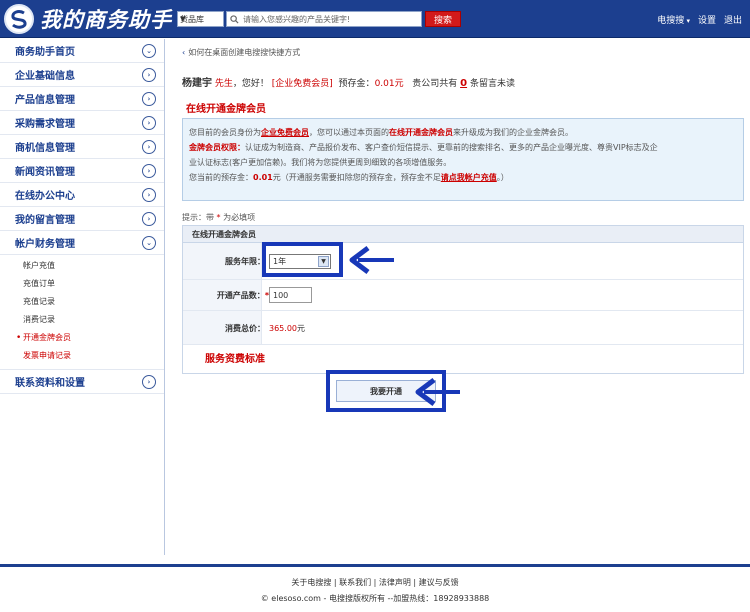 This screenshot has height=612, width=750. Describe the element at coordinates (245, 328) in the screenshot. I see `total-label: 消费总价：` at that location.